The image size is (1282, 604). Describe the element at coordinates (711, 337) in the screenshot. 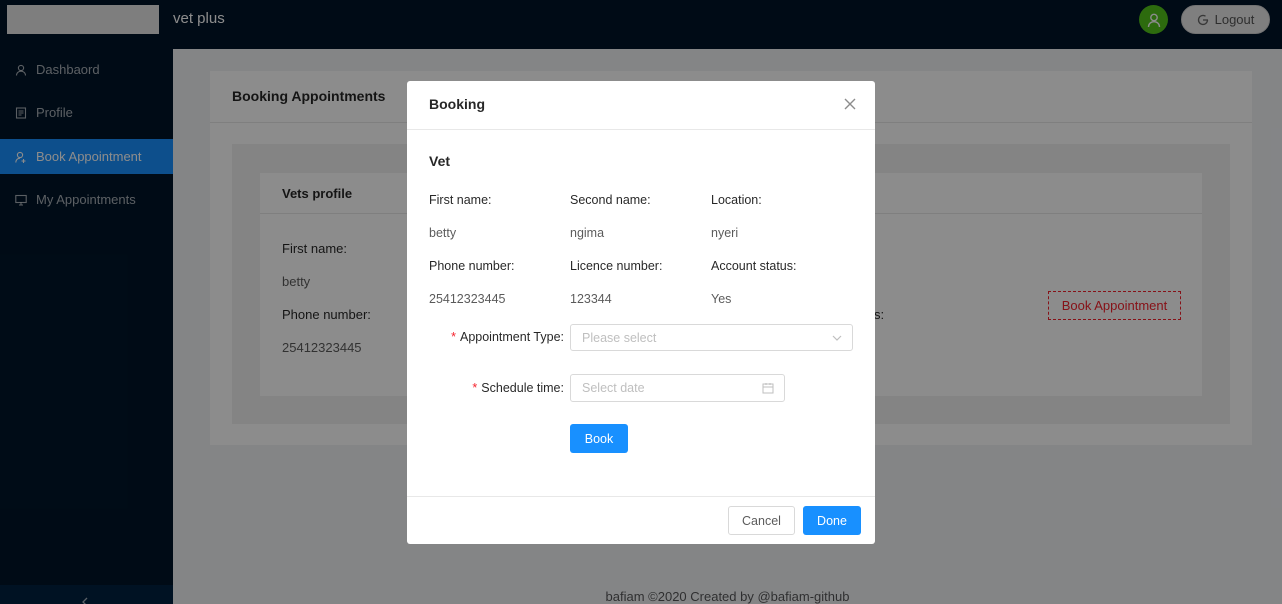

I see `appointment-type-select: Please select` at that location.